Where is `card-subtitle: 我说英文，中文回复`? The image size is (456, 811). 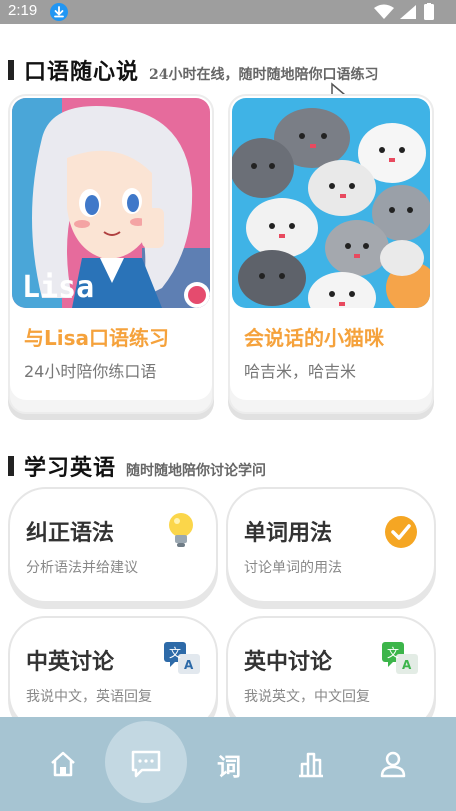
card-subtitle: 我说英文，中文回复 is located at coordinates (307, 697).